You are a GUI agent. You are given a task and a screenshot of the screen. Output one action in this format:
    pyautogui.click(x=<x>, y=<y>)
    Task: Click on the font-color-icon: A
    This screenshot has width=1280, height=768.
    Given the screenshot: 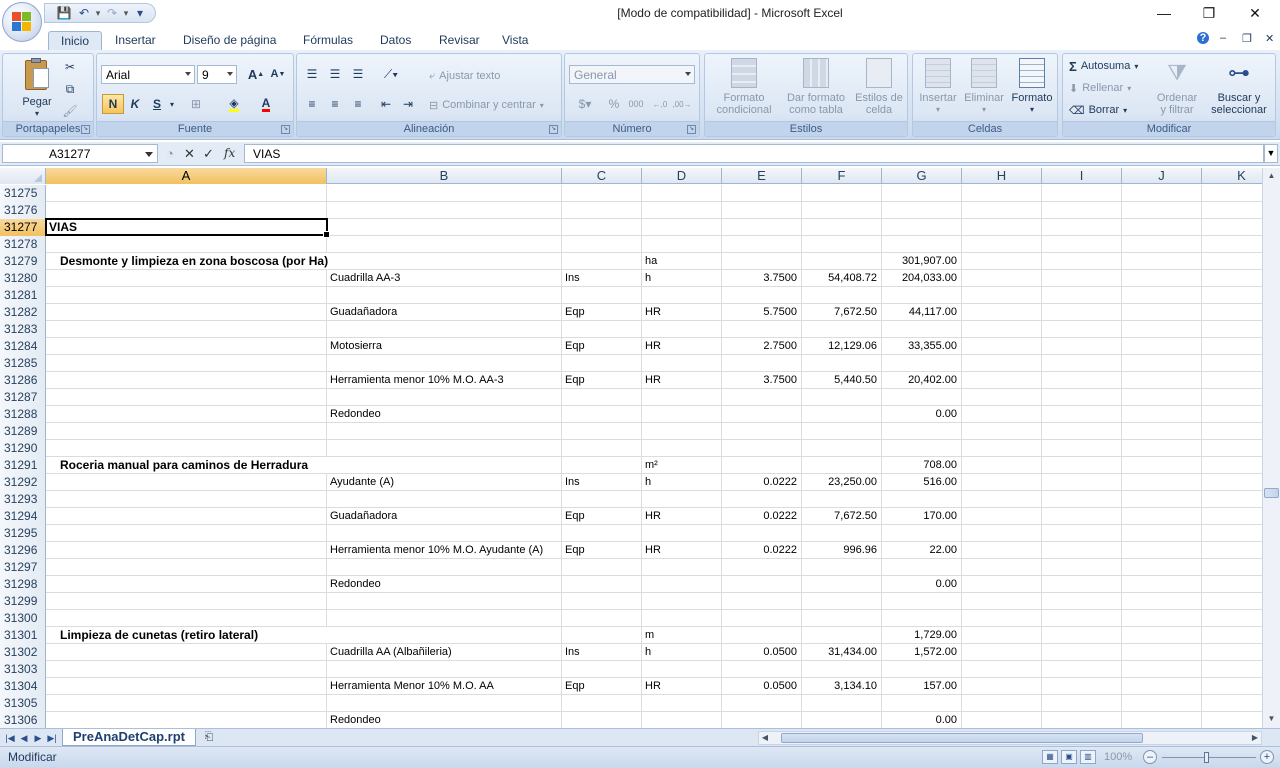 What is the action you would take?
    pyautogui.click(x=266, y=104)
    